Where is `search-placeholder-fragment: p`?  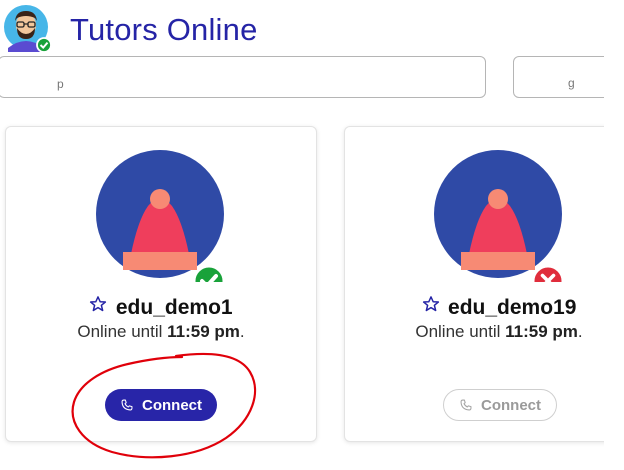
search-placeholder-fragment: p is located at coordinates (60, 84).